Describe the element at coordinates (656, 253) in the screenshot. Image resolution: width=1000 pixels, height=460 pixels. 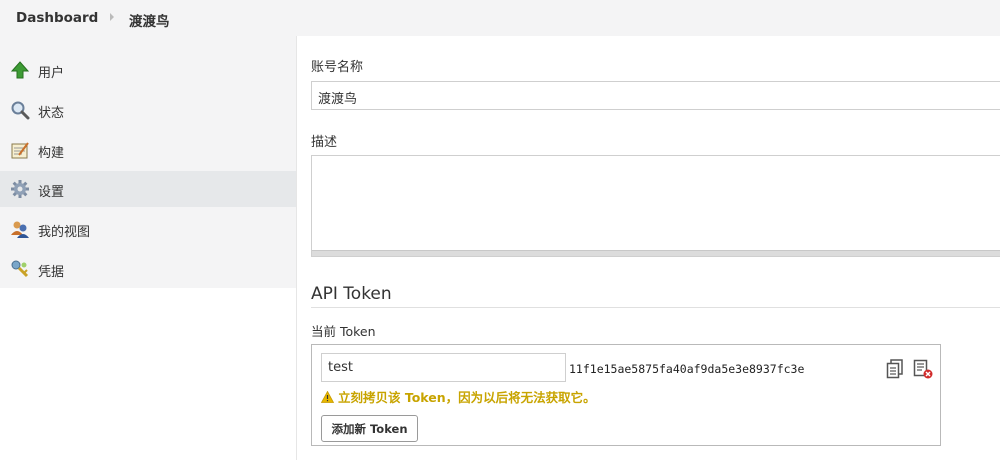
I see `description-resize-handle` at that location.